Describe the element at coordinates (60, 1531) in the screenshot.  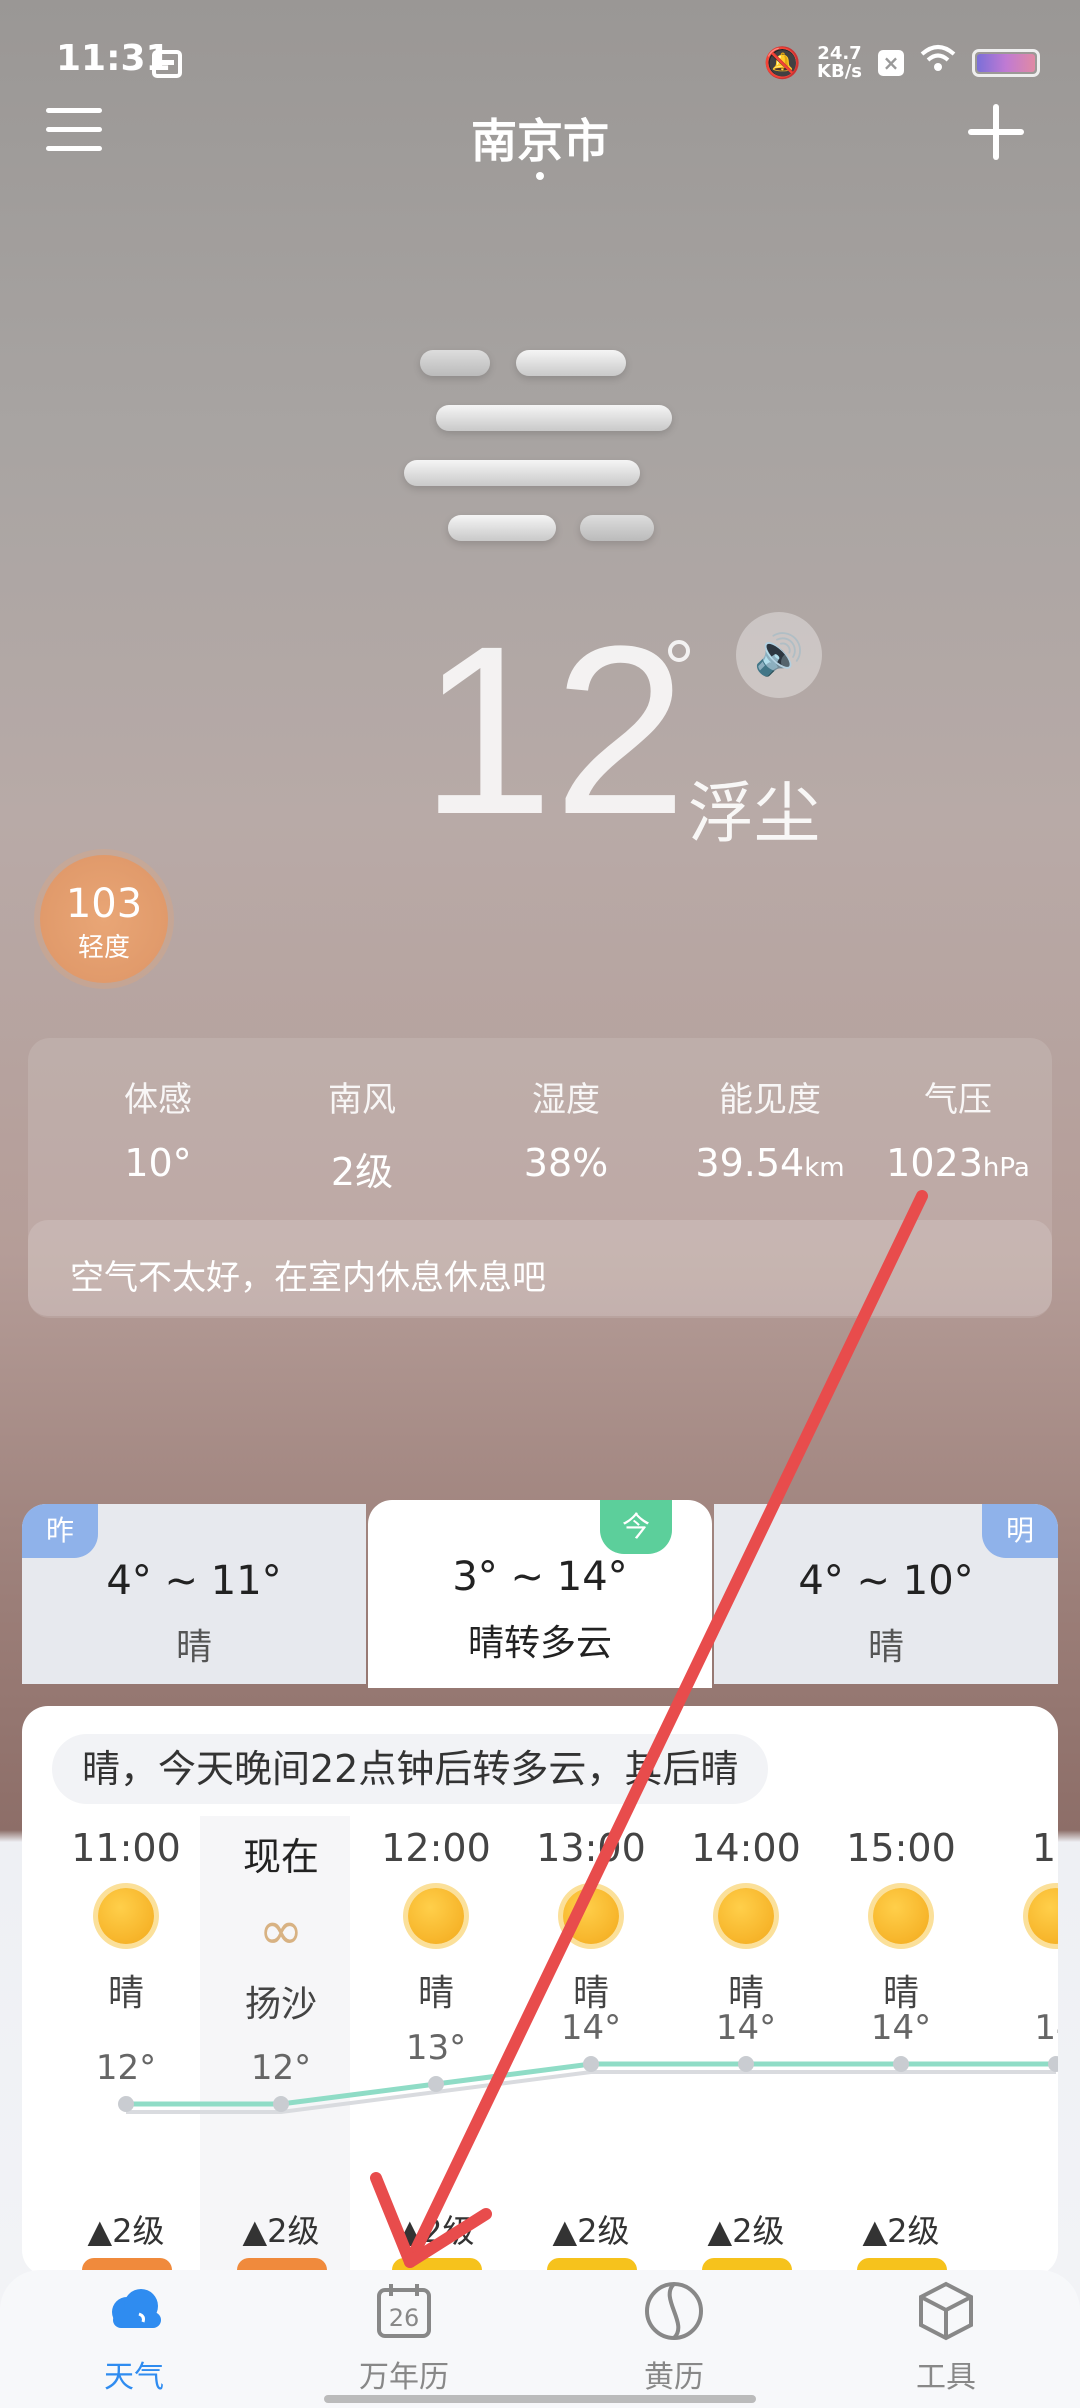
I see `tag-yesterday: 昨` at that location.